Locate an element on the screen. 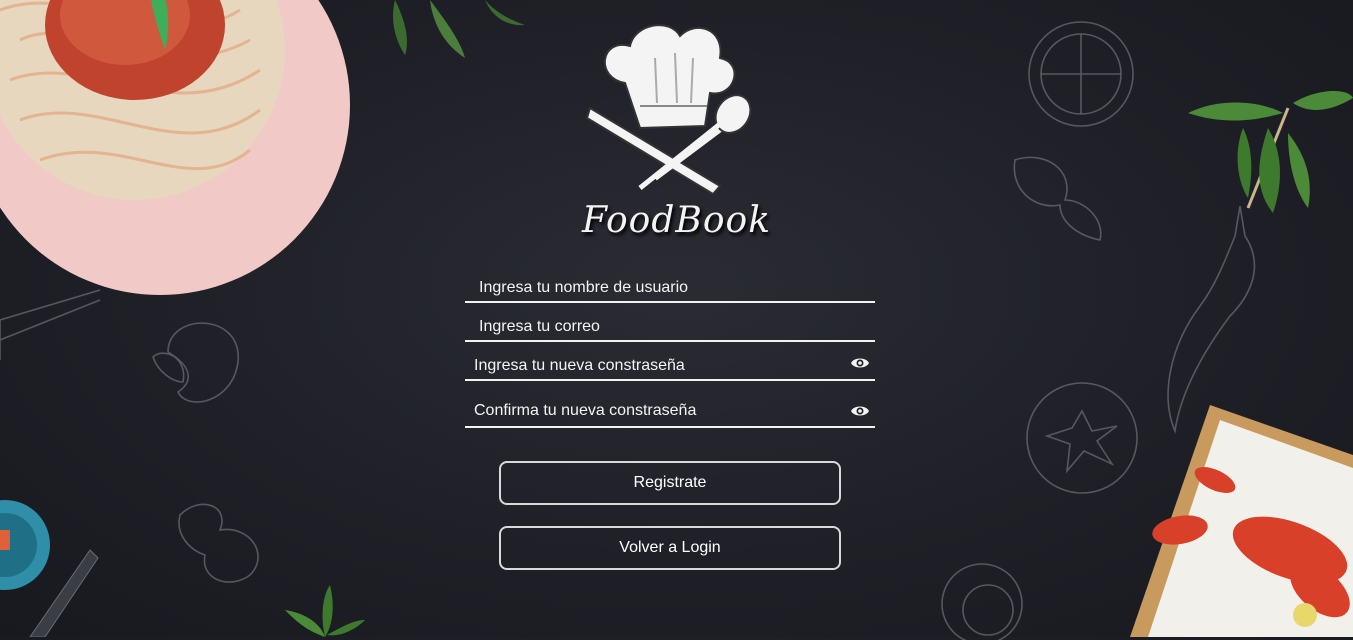 The width and height of the screenshot is (1353, 640). confirm-password-input is located at coordinates (670, 406).